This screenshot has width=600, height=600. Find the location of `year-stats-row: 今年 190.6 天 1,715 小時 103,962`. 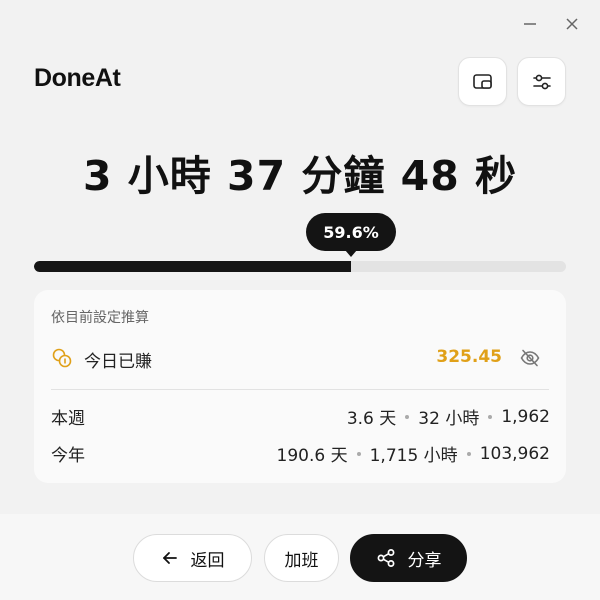

year-stats-row: 今年 190.6 天 1,715 小時 103,962 is located at coordinates (300, 454).